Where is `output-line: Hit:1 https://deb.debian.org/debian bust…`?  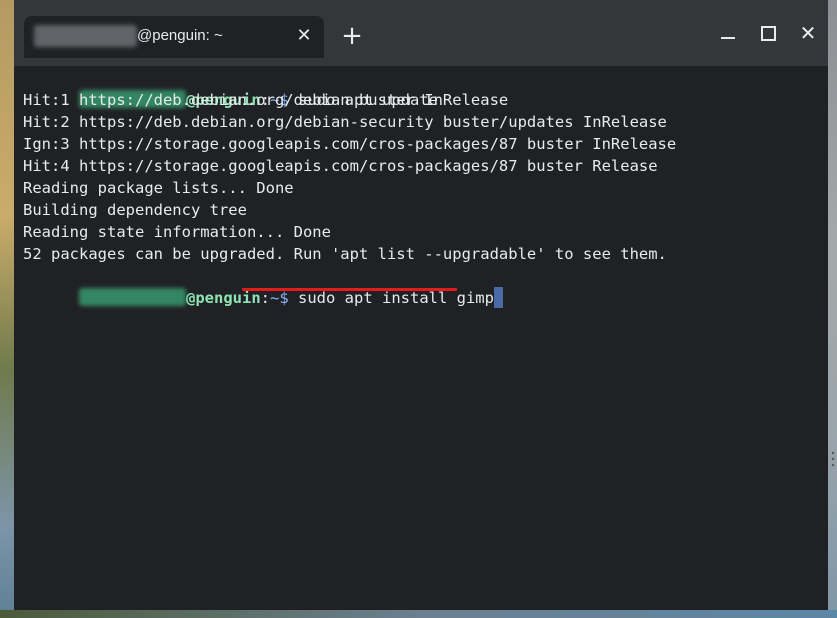
output-line: Hit:1 https://deb.debian.org/debian bust… is located at coordinates (266, 100).